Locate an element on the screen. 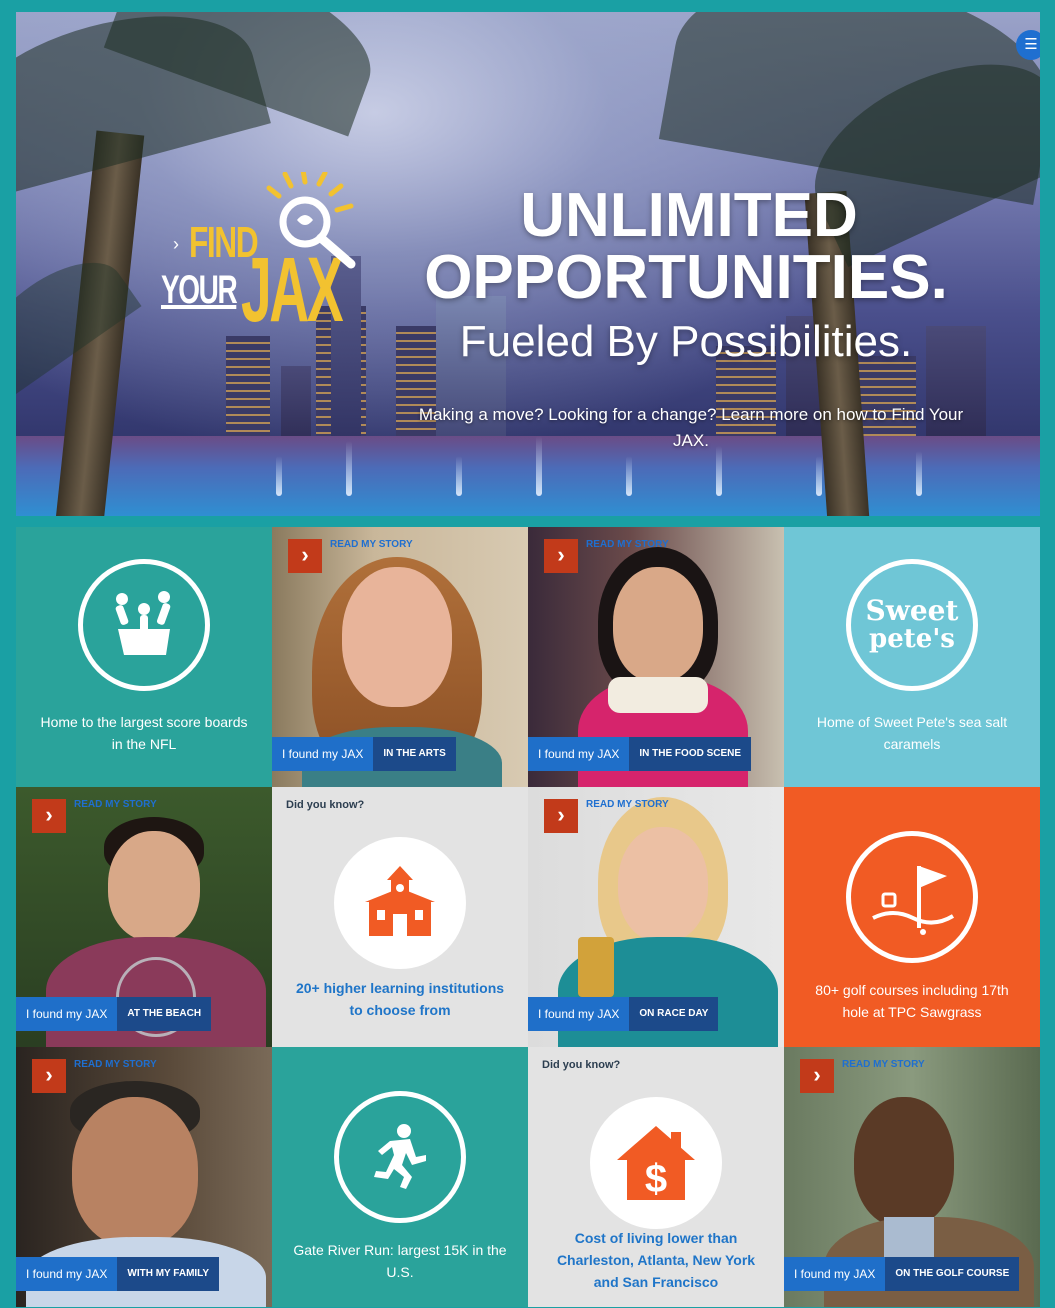 This screenshot has height=1308, width=1055. headline-fueled: Fueled By Possibilities. is located at coordinates (686, 341).